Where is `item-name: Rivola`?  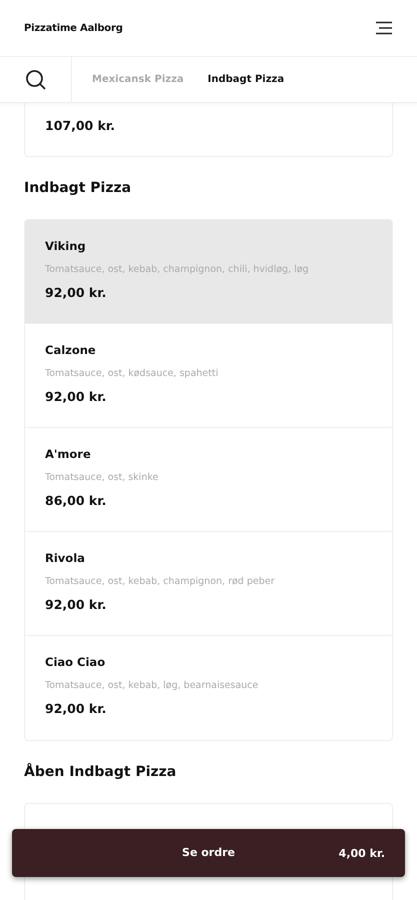
item-name: Rivola is located at coordinates (65, 558).